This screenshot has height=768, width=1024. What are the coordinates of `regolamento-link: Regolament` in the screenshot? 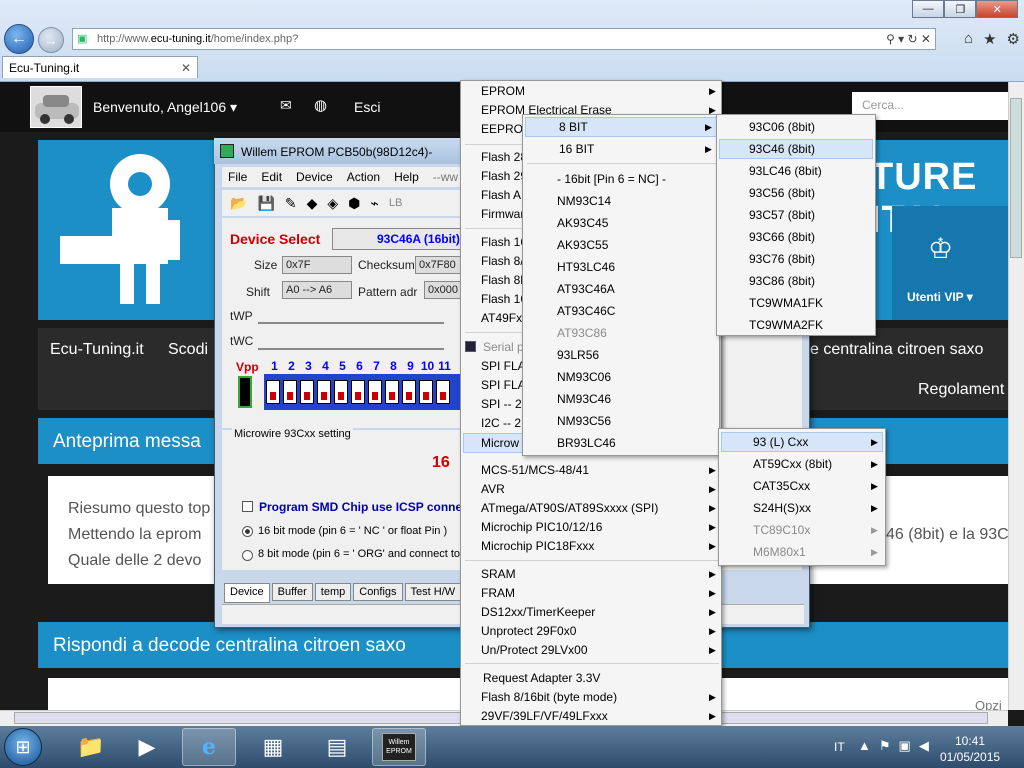 It's located at (961, 390).